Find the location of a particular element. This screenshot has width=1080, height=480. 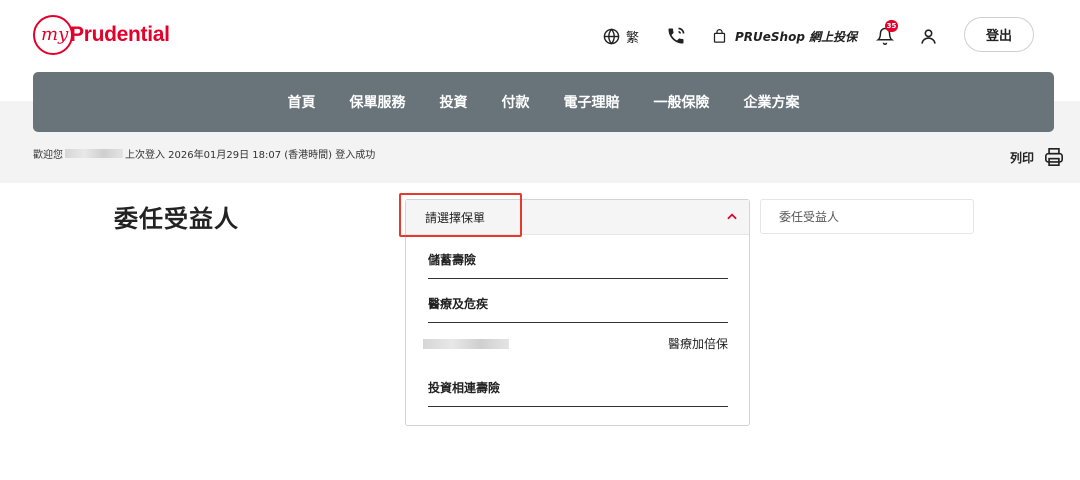

user-icon is located at coordinates (928, 36).